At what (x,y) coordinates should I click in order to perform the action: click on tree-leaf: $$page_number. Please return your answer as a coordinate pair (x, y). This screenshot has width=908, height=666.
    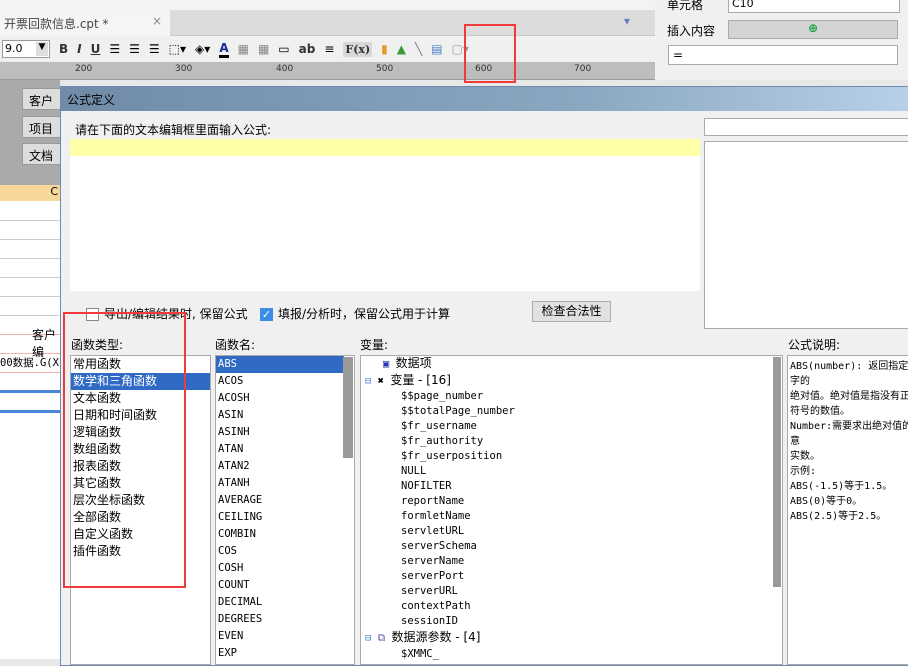
    Looking at the image, I should click on (571, 396).